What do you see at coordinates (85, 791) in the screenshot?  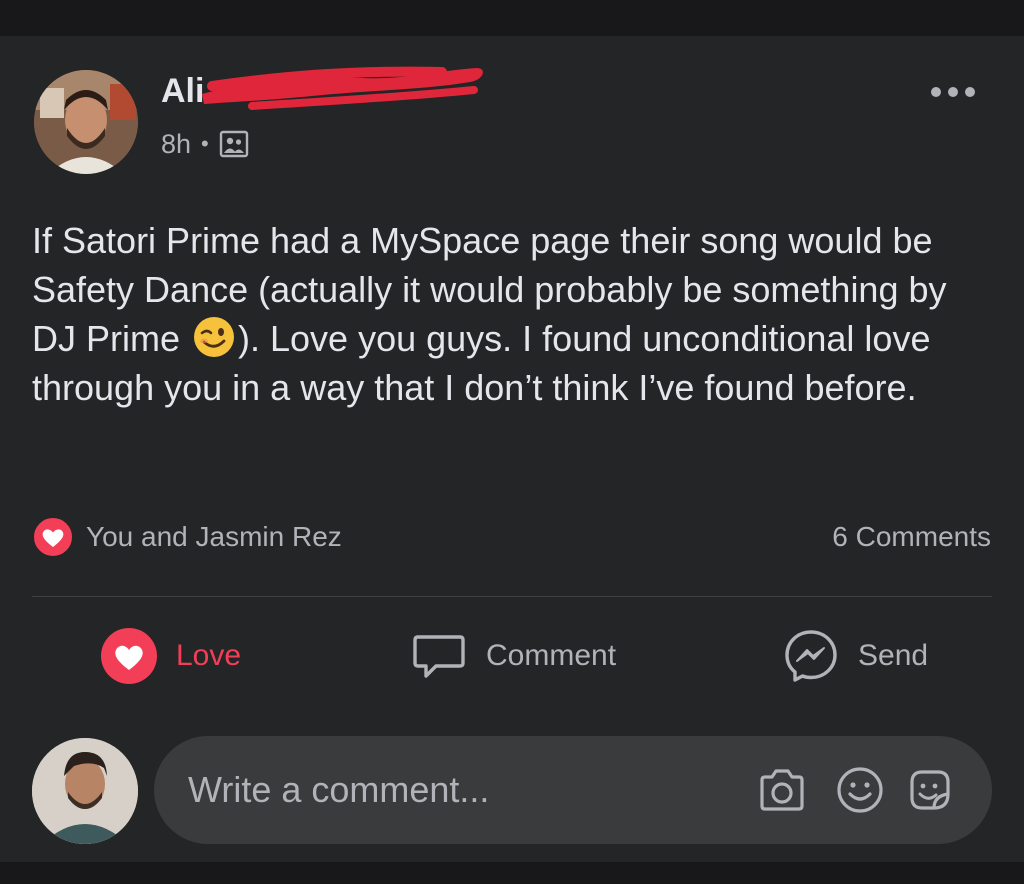 I see `current-user-avatar` at bounding box center [85, 791].